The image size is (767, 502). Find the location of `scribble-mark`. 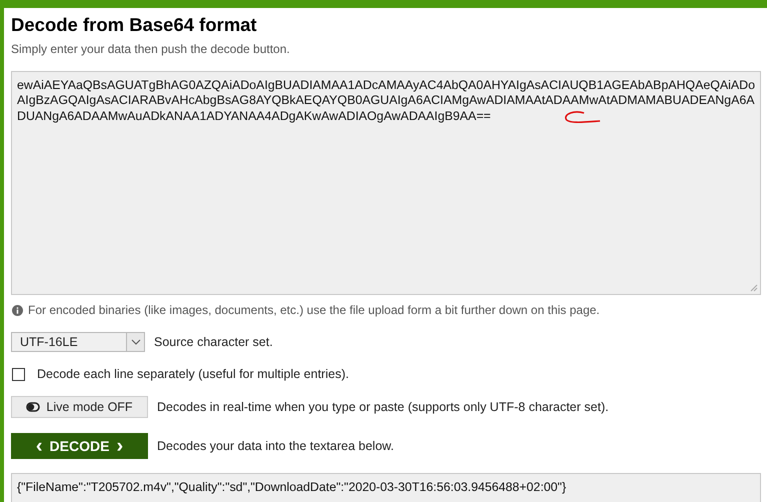

scribble-mark is located at coordinates (582, 117).